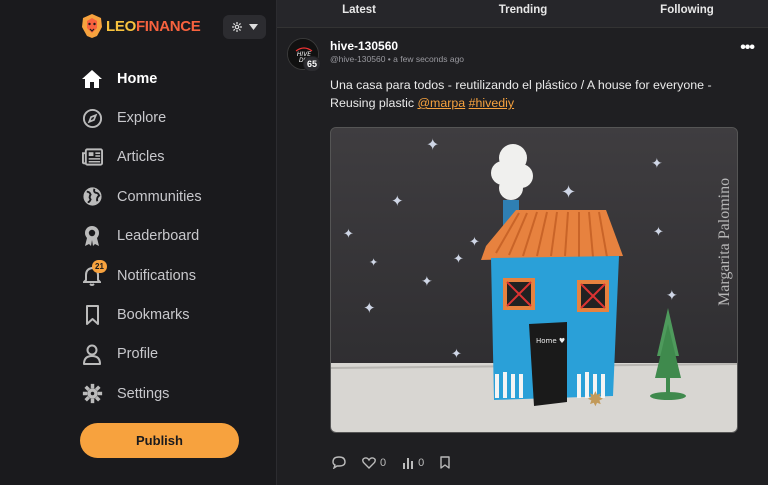  I want to click on photo-watermark: Margarita Palomino, so click(724, 242).